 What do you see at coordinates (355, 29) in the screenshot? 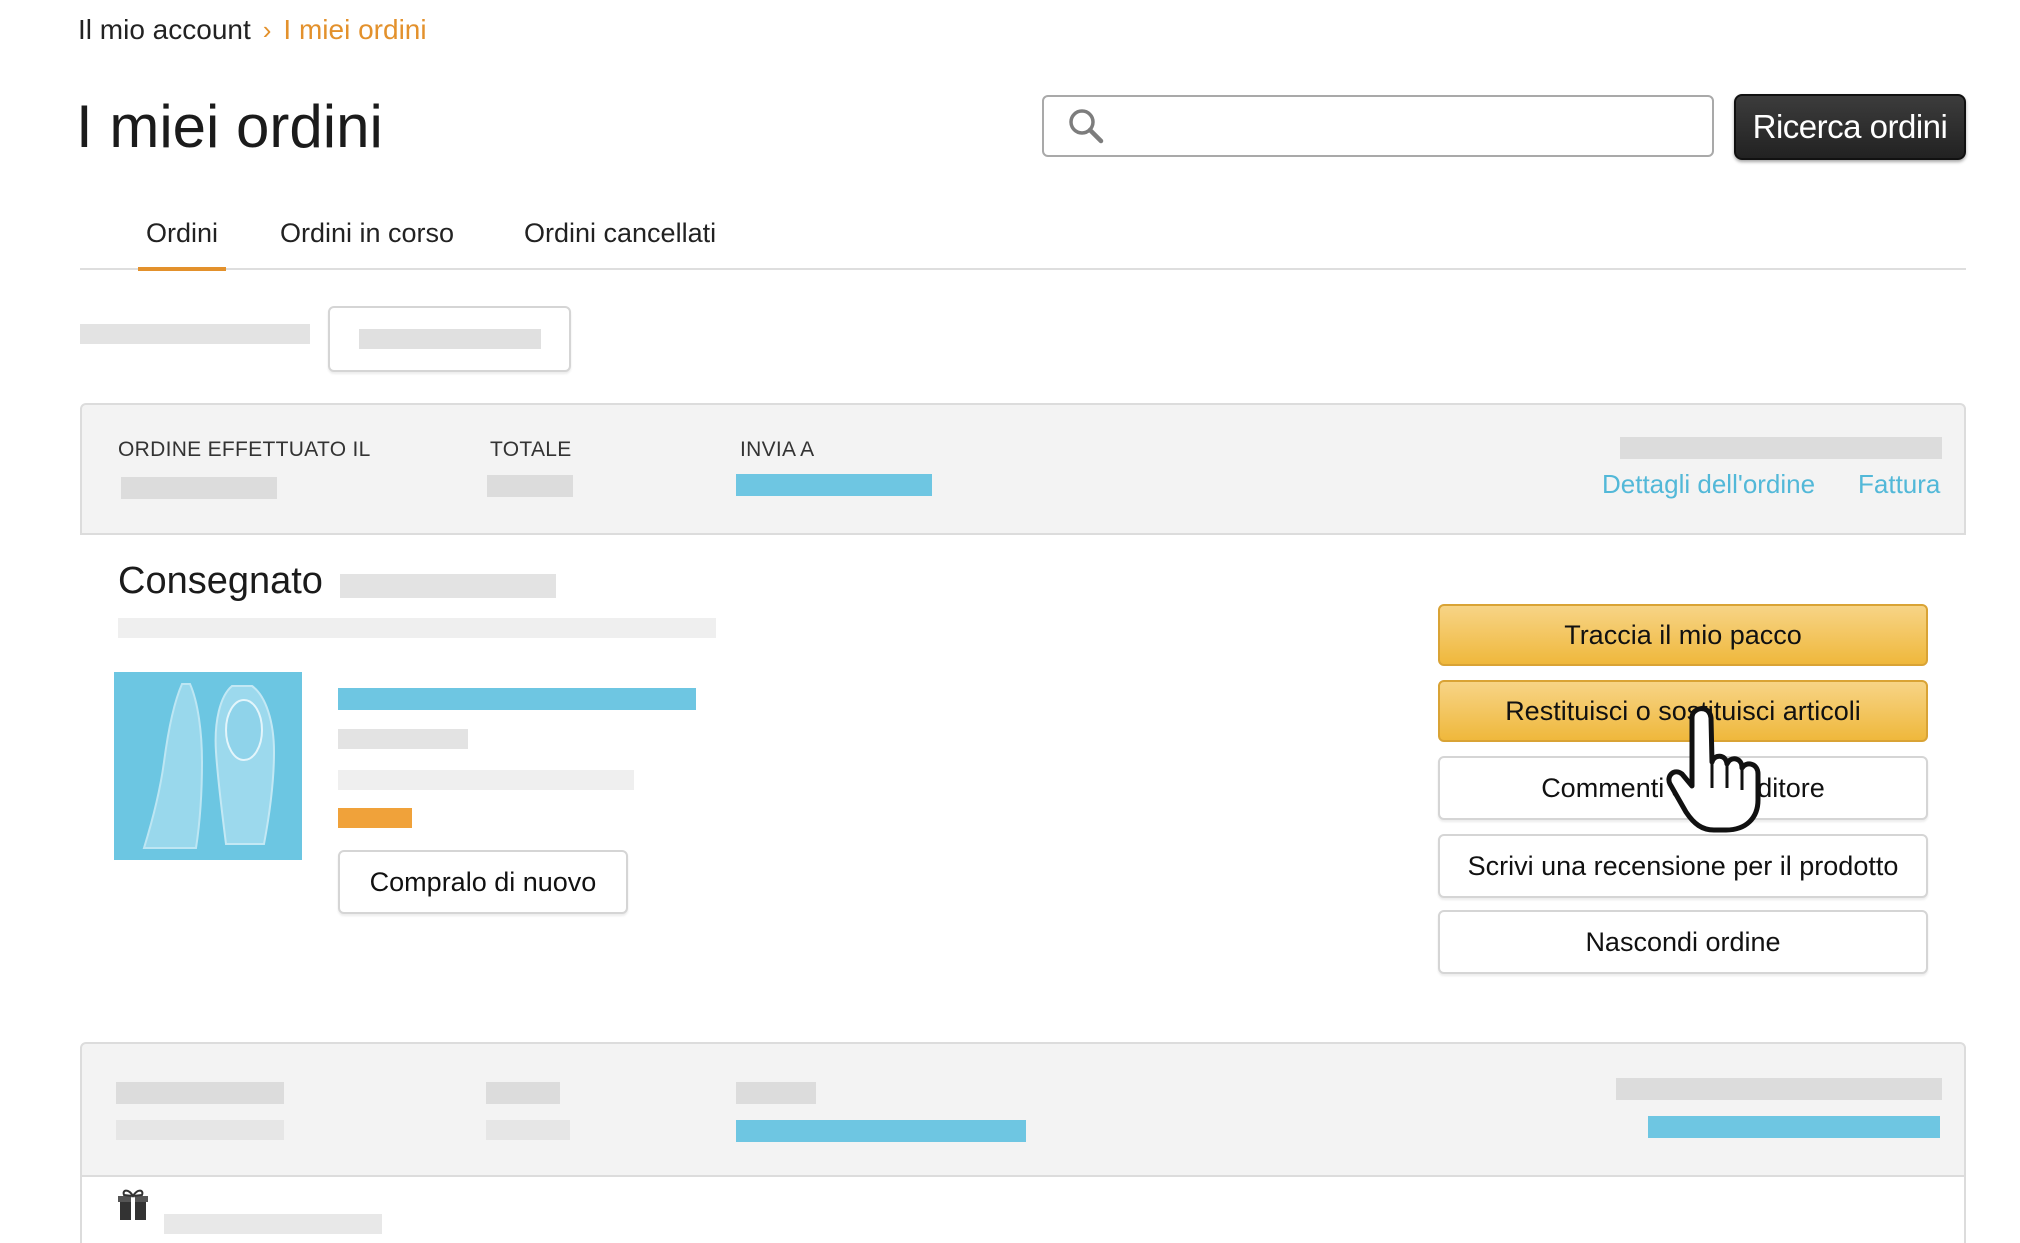
I see `breadcrumb-current: I miei ordini` at bounding box center [355, 29].